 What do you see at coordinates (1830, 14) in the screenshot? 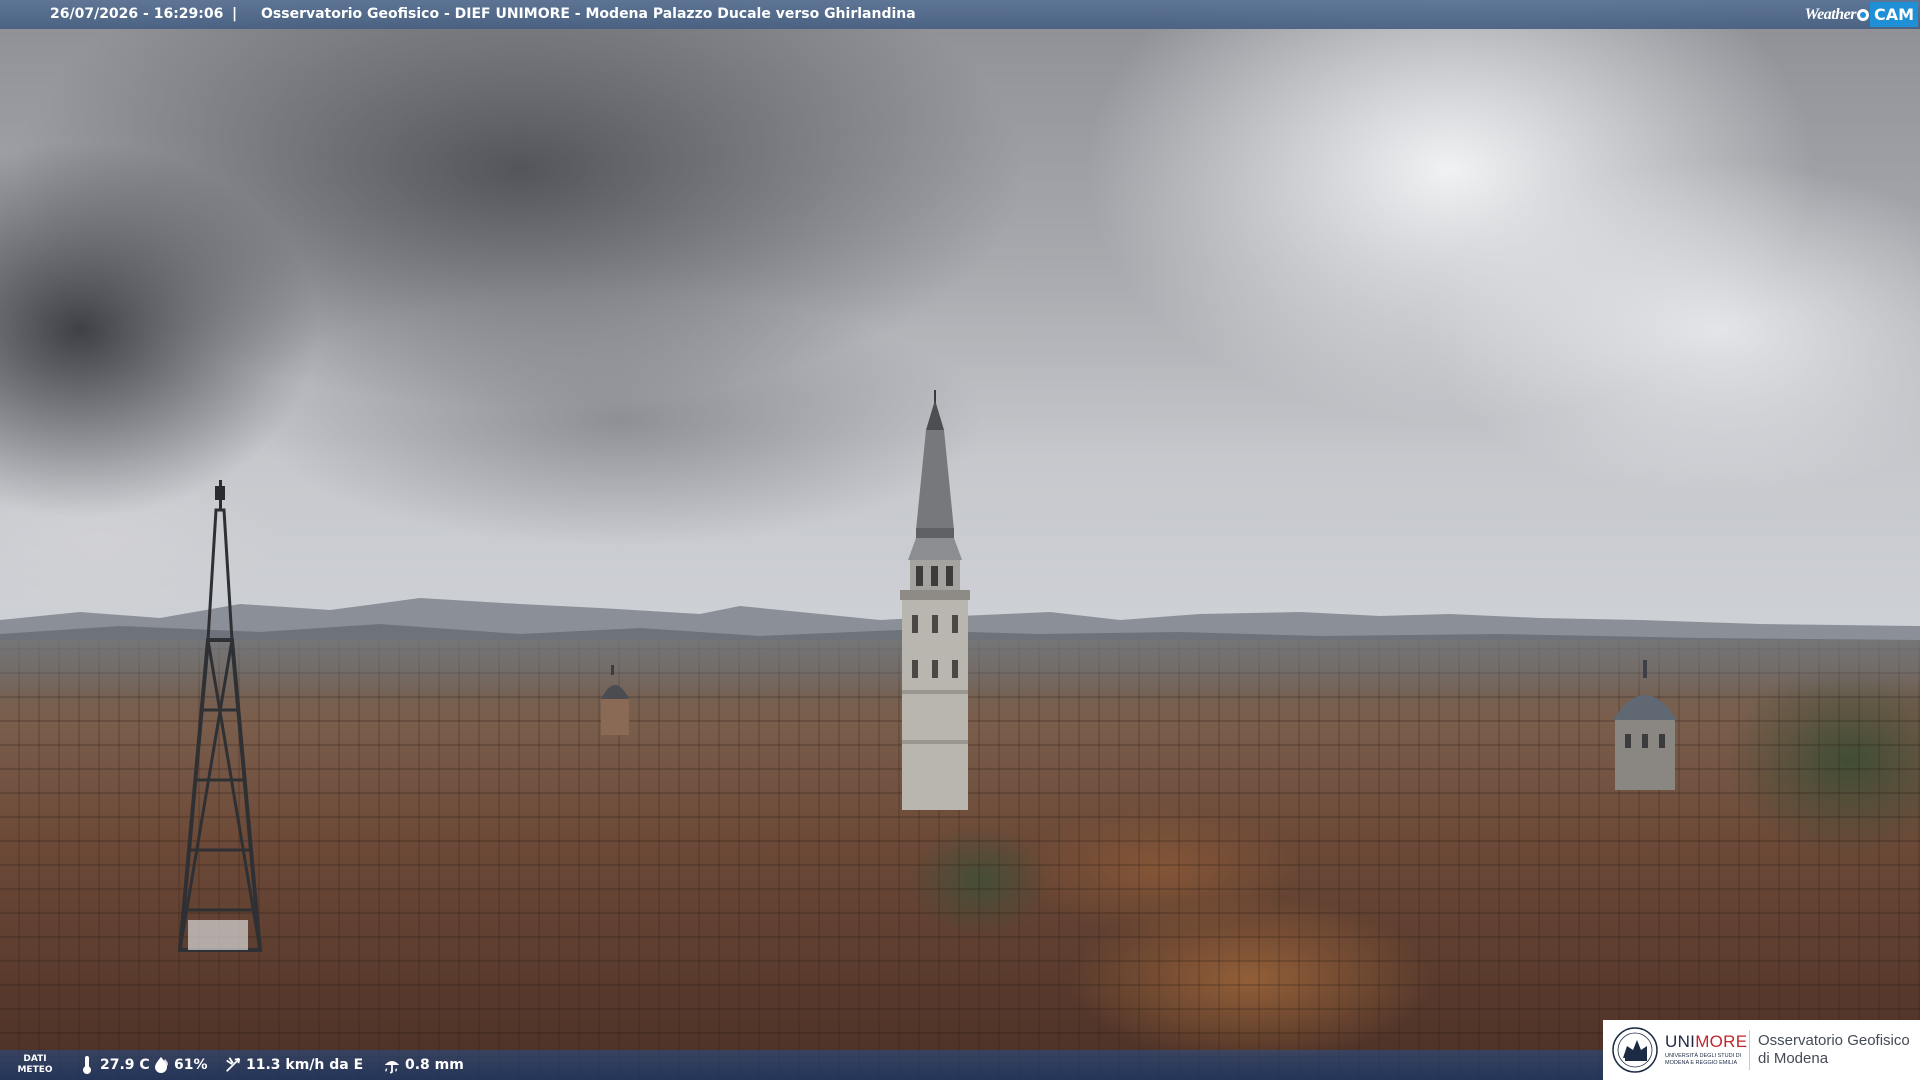
I see `weathercam-logo-weather: Weather` at bounding box center [1830, 14].